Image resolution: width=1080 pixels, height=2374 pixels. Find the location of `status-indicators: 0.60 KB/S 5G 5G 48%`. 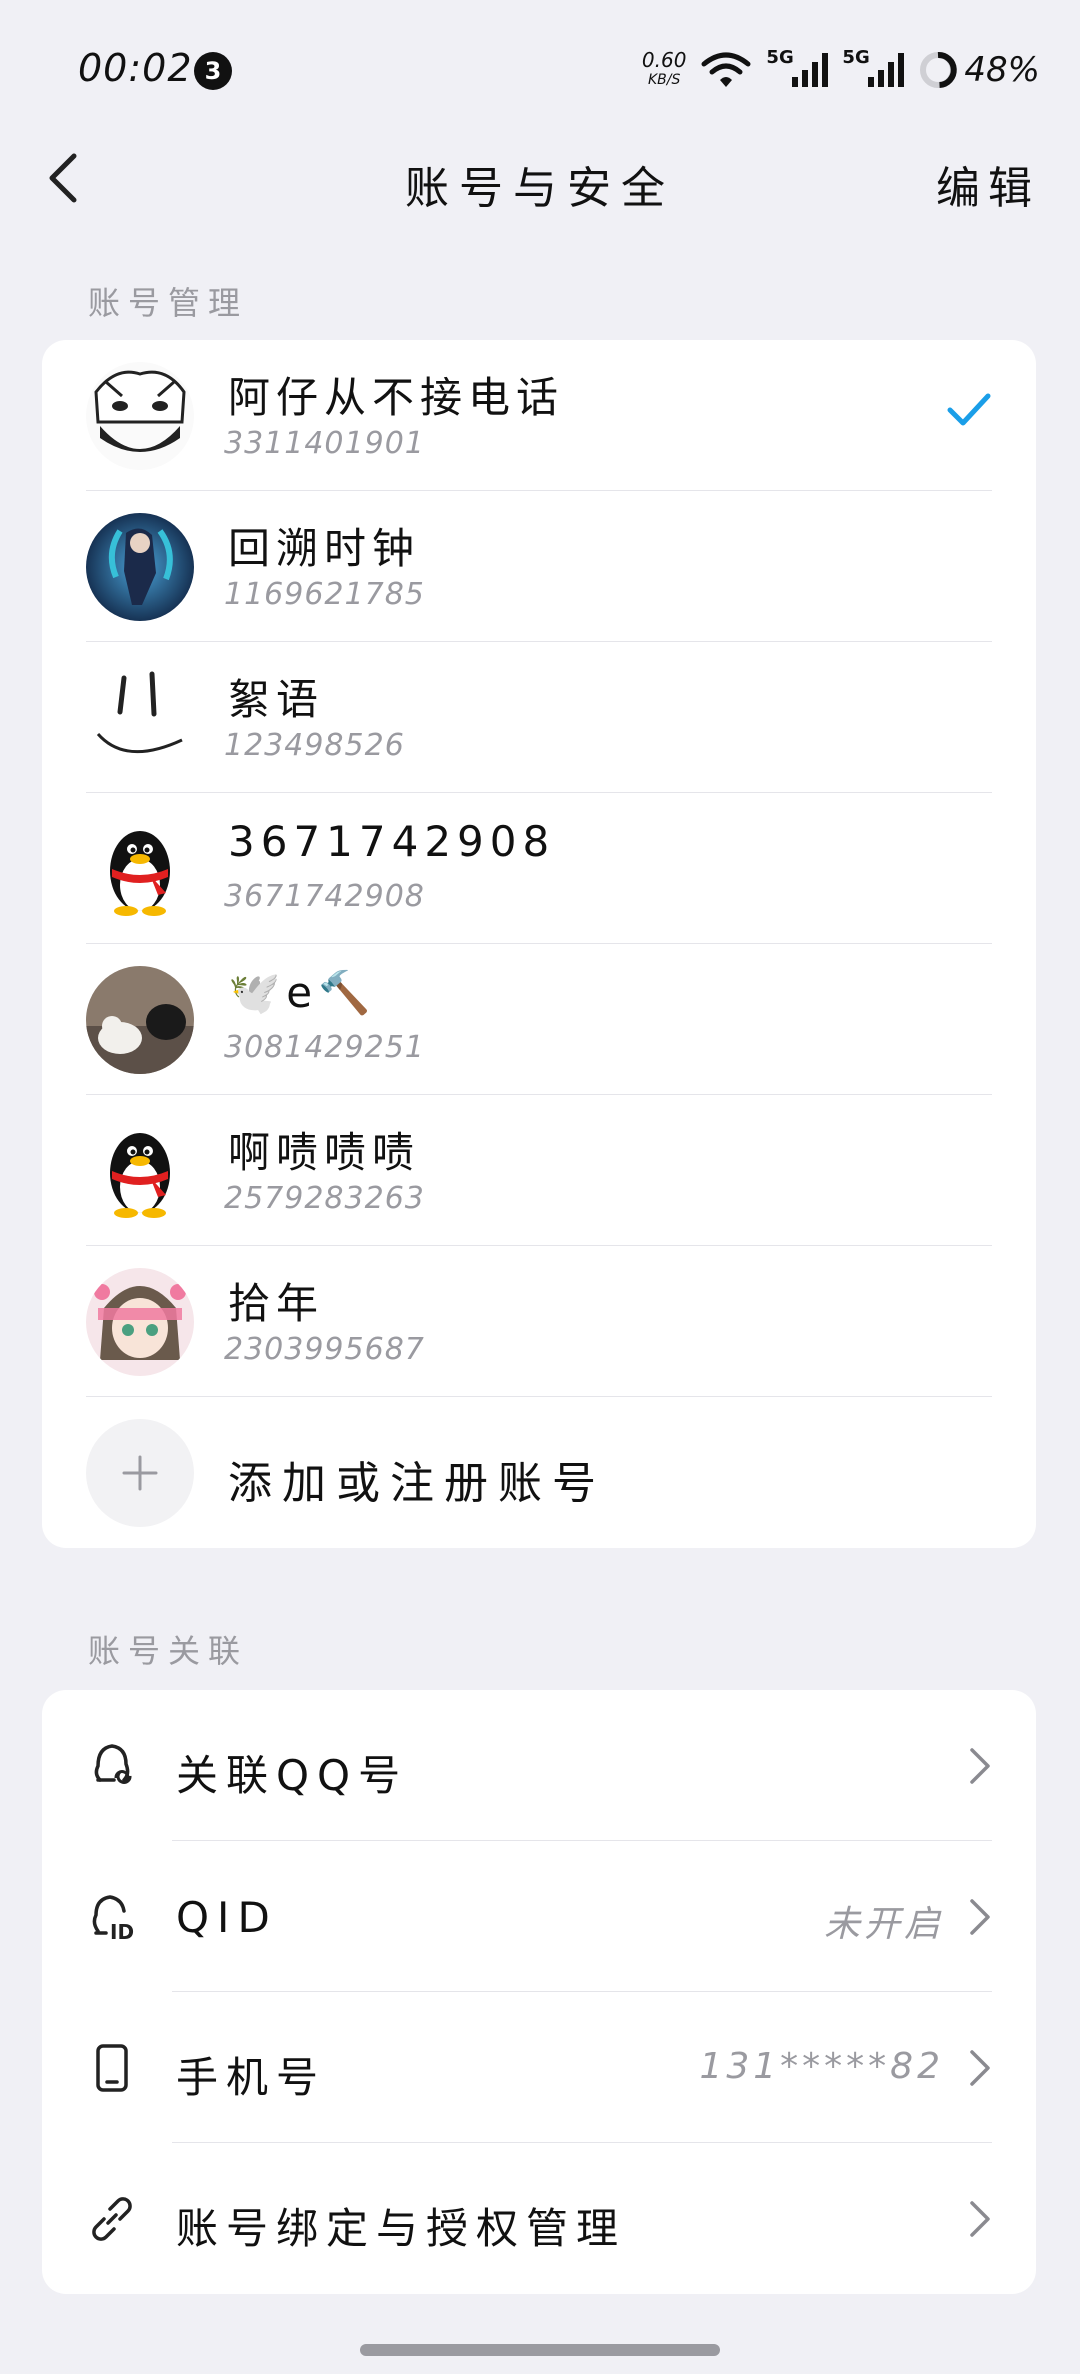

status-indicators: 0.60 KB/S 5G 5G 48% is located at coordinates (841, 70).